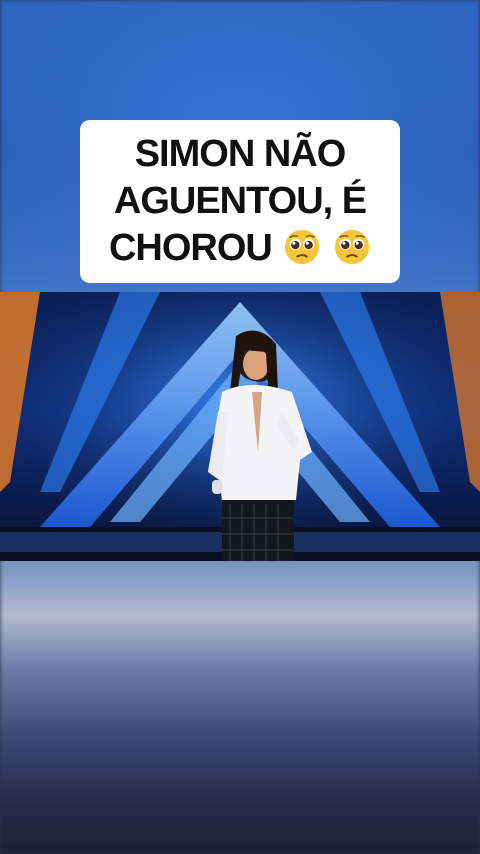 This screenshot has height=854, width=480. I want to click on caption-box: SIMON NÃO AGUENTOU, É CHOROU, so click(240, 201).